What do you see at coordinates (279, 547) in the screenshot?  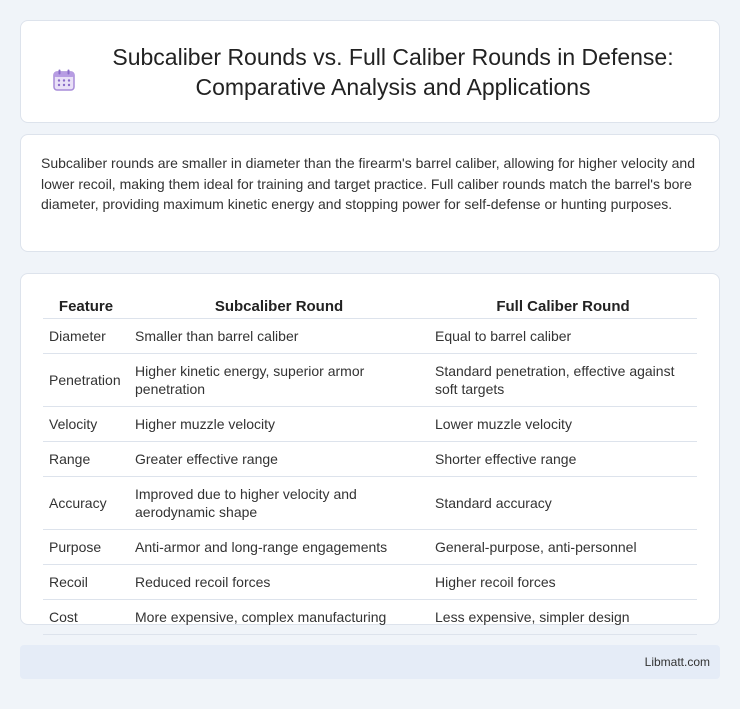 I see `subcaliber-cell: Anti-armor and long-range engagements` at bounding box center [279, 547].